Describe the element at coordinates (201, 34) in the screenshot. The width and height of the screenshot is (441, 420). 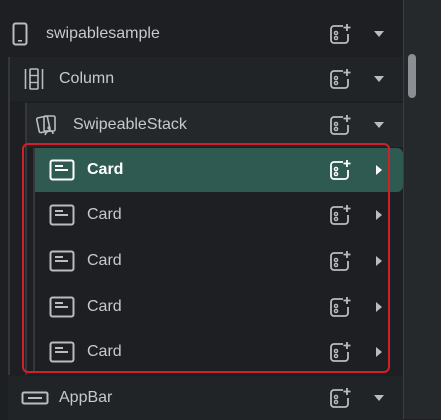
I see `tree-item-swipablesample: swipablesample` at that location.